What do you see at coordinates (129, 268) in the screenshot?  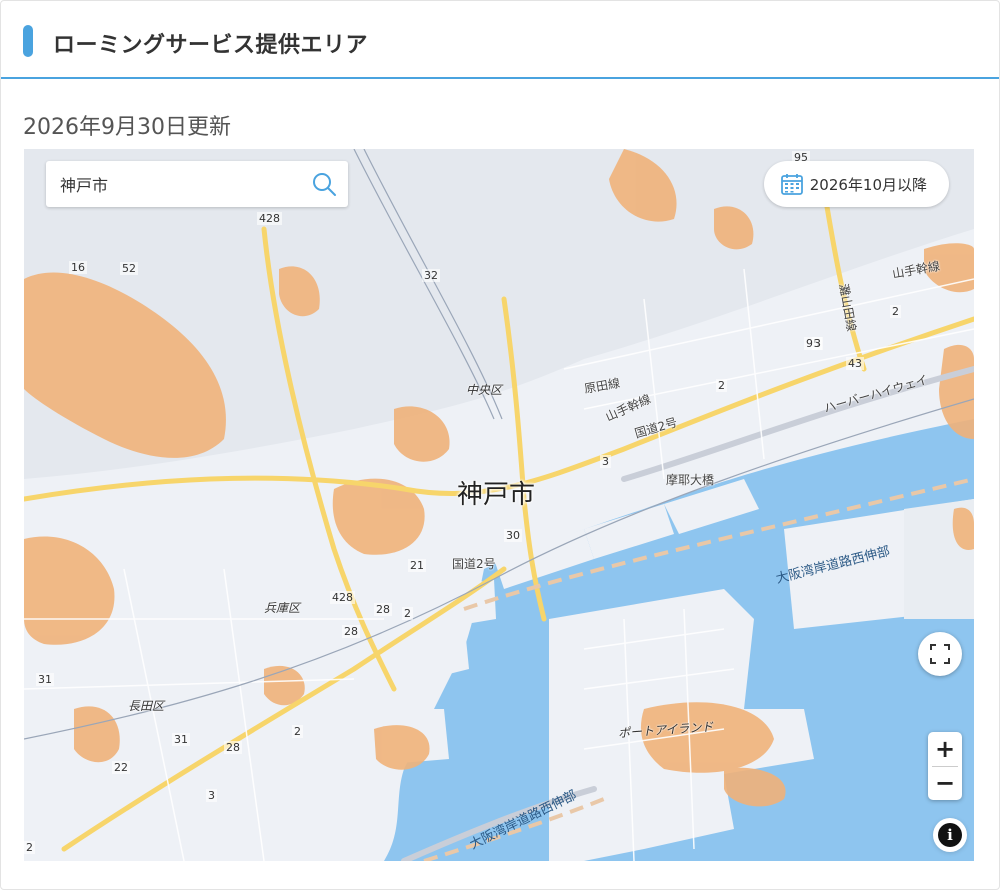 I see `route-number: 52` at bounding box center [129, 268].